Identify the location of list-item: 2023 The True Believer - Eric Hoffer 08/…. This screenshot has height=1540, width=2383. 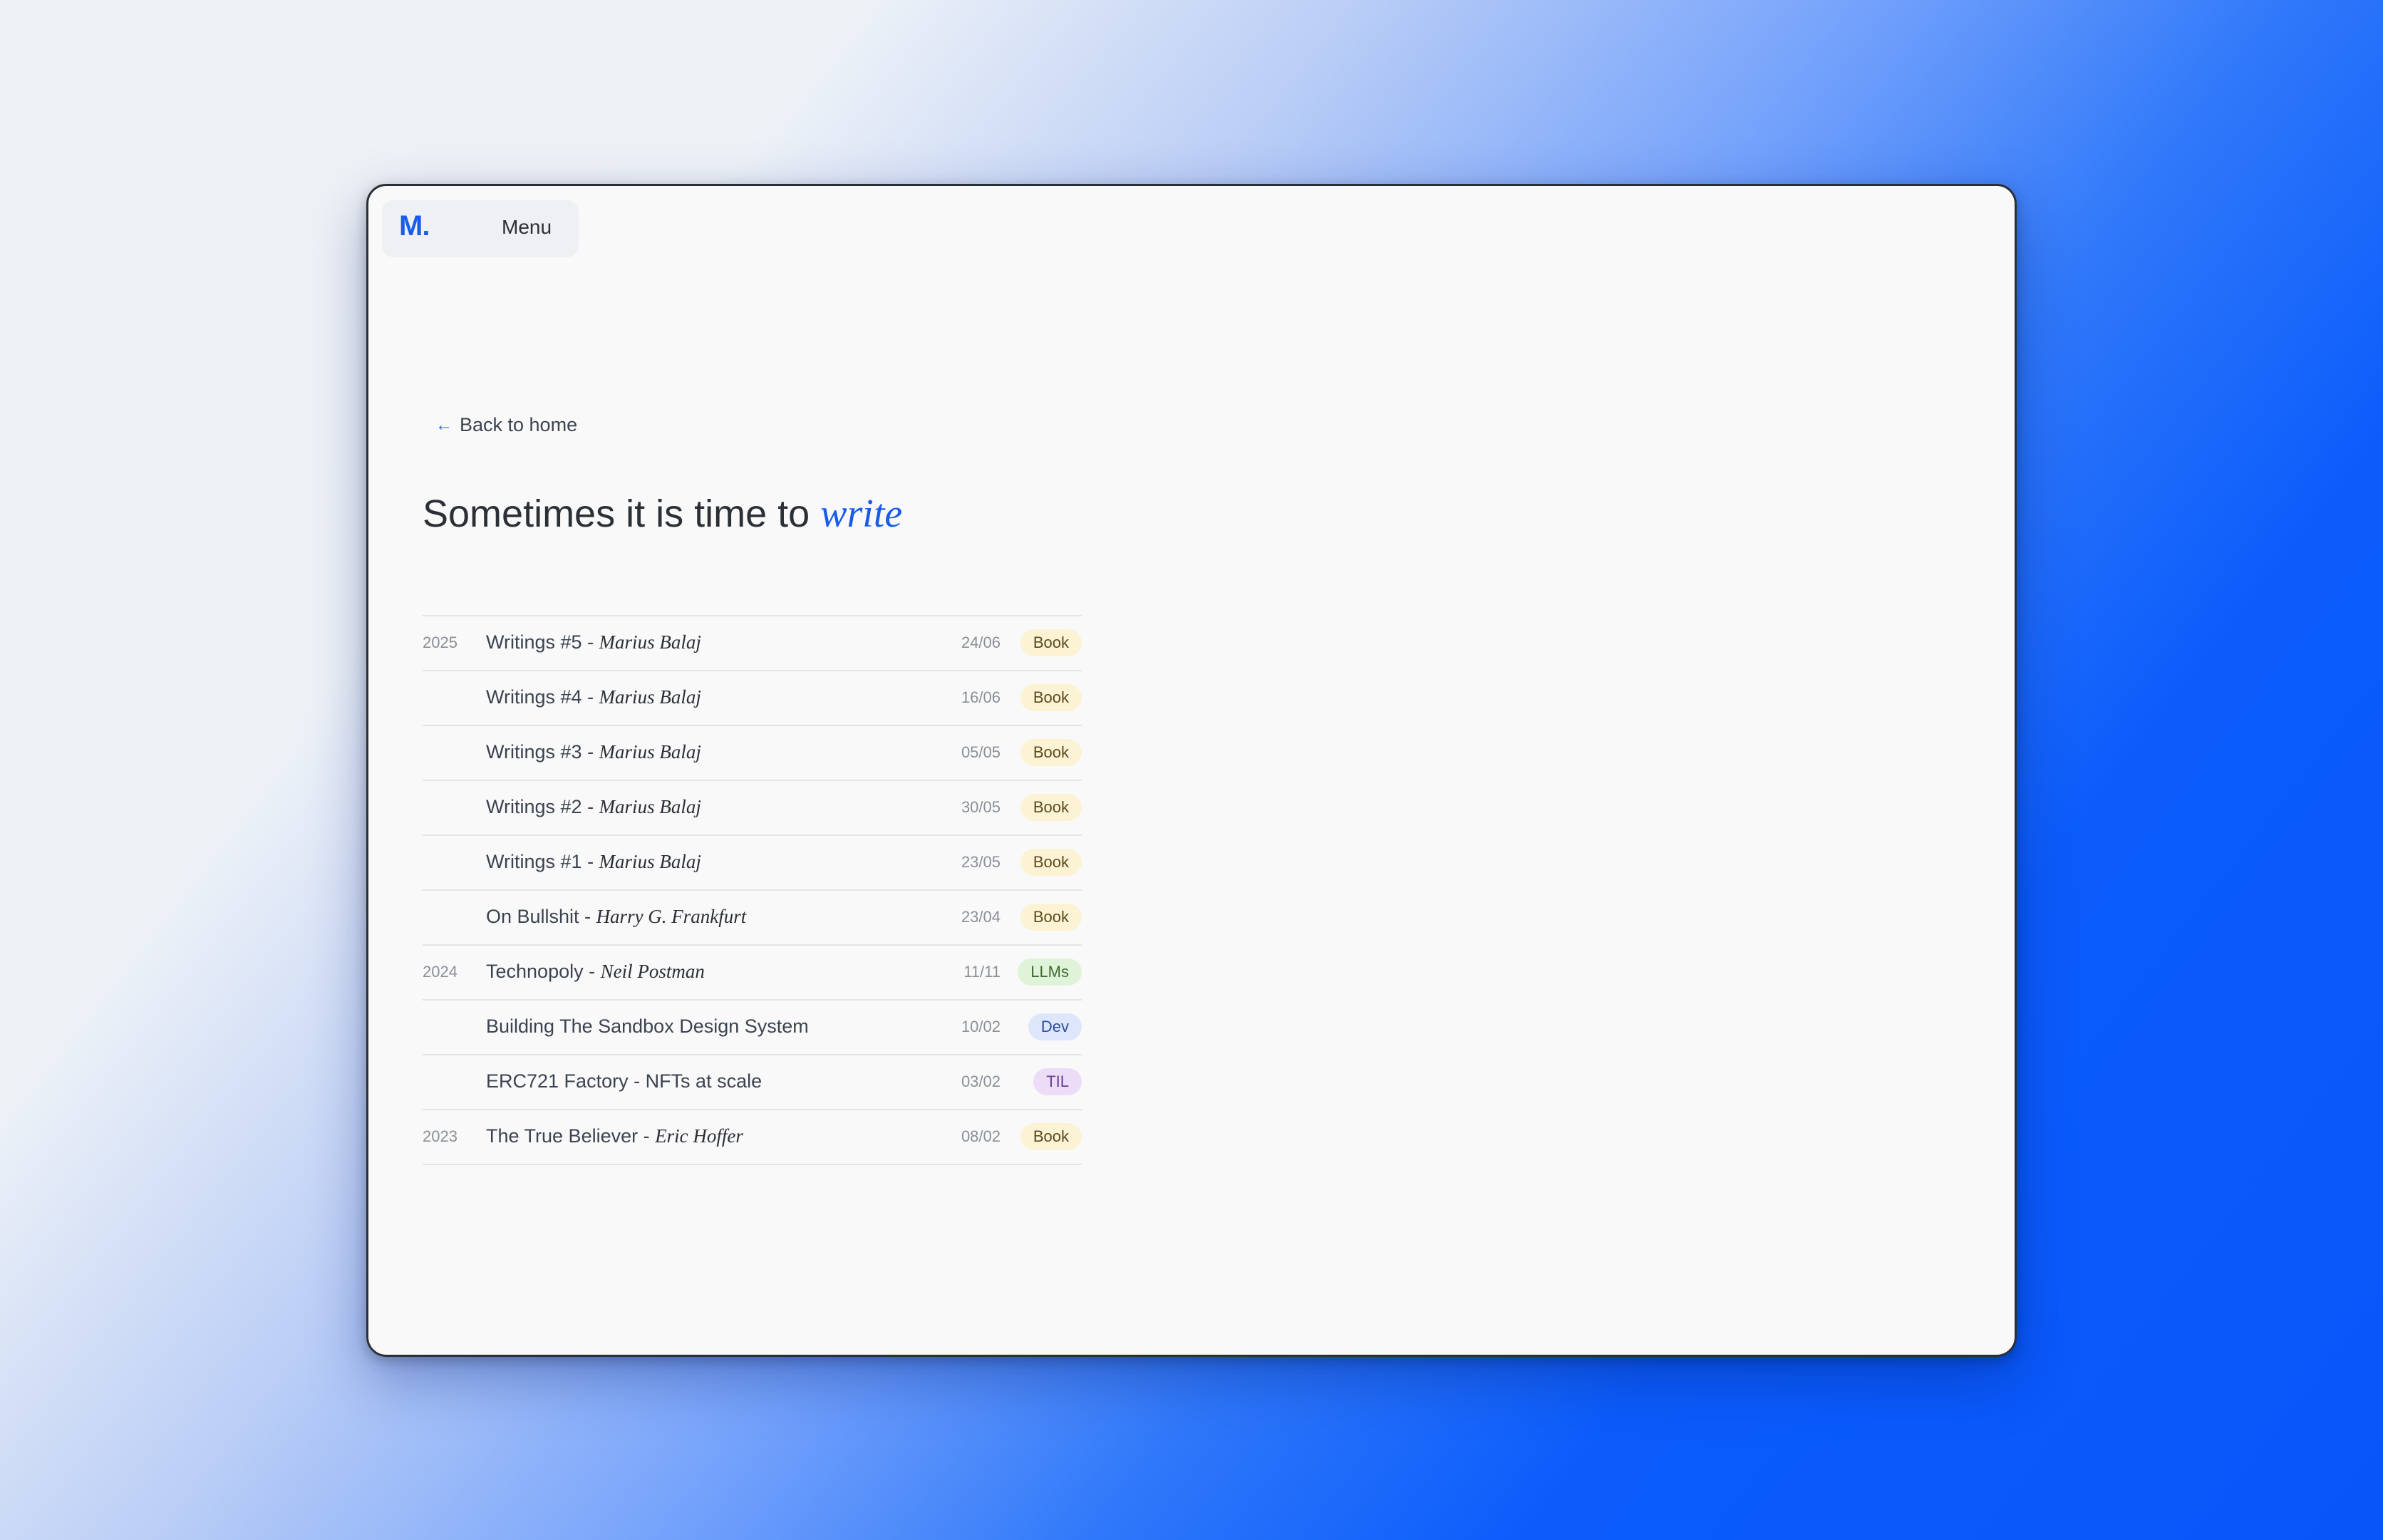
(753, 1137).